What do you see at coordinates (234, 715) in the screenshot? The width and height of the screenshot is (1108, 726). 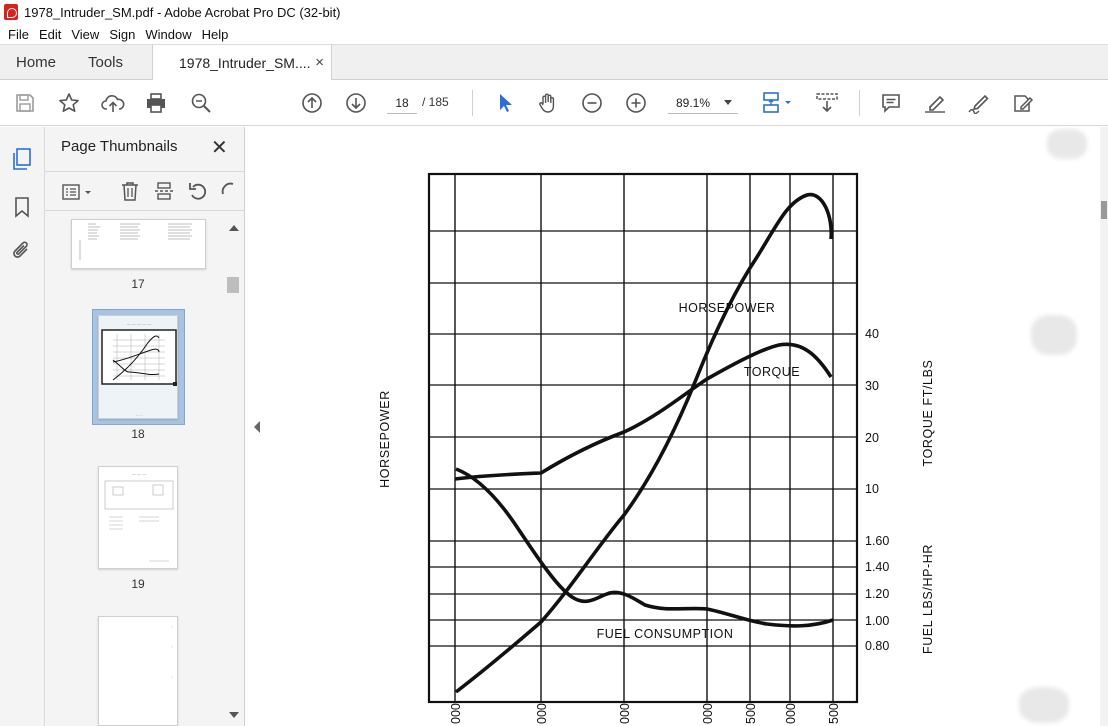 I see `scroll-down-arrow-icon` at bounding box center [234, 715].